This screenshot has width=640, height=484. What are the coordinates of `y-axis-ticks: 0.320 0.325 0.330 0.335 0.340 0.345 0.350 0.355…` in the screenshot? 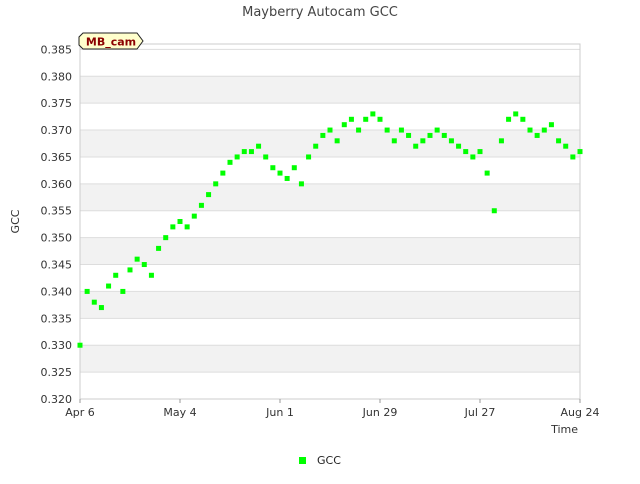 It's located at (57, 224).